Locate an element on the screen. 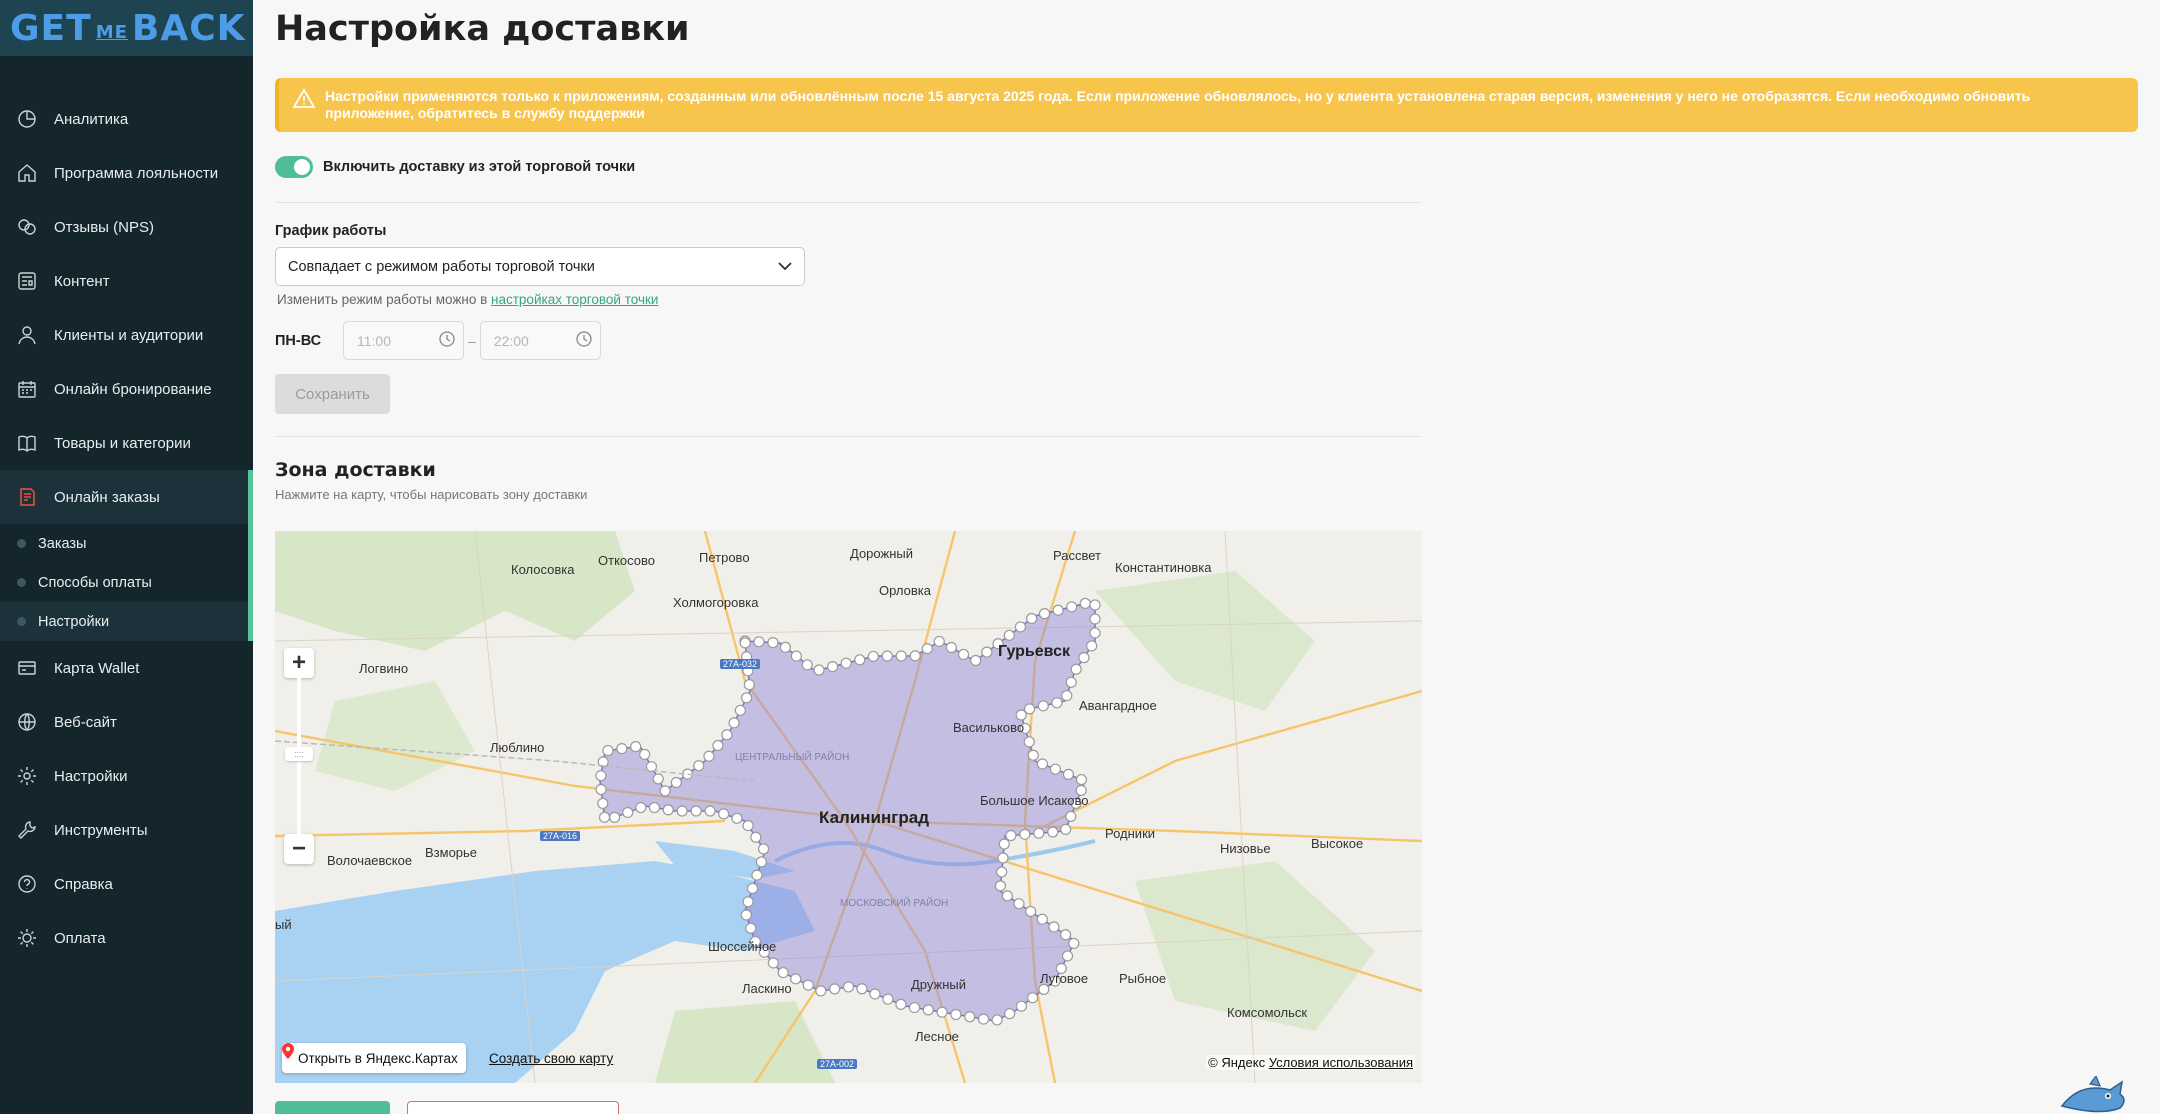 This screenshot has width=2160, height=1114. terms-of-use-link: Условия использования is located at coordinates (1341, 1062).